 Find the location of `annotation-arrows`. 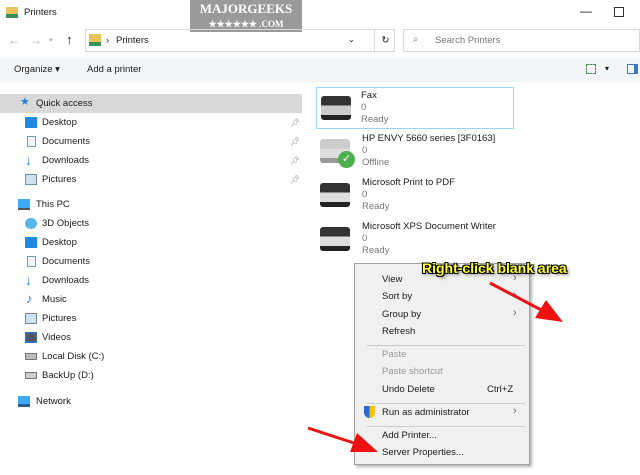

annotation-arrows is located at coordinates (435, 366).